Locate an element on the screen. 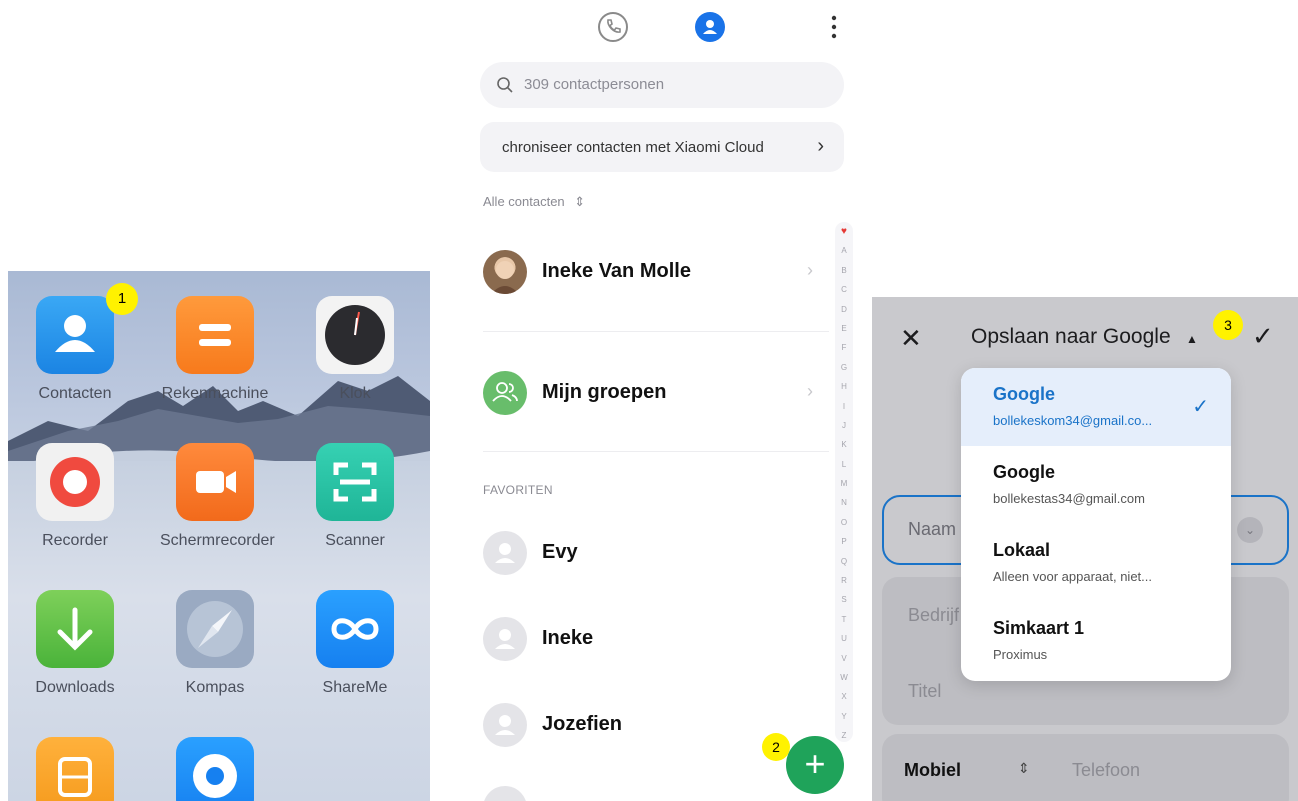 The width and height of the screenshot is (1298, 801). index-letter: I is located at coordinates (844, 406).